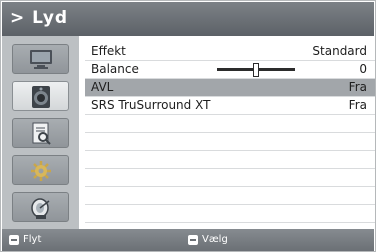 The width and height of the screenshot is (376, 252). I want to click on satellite-icon, so click(40, 208).